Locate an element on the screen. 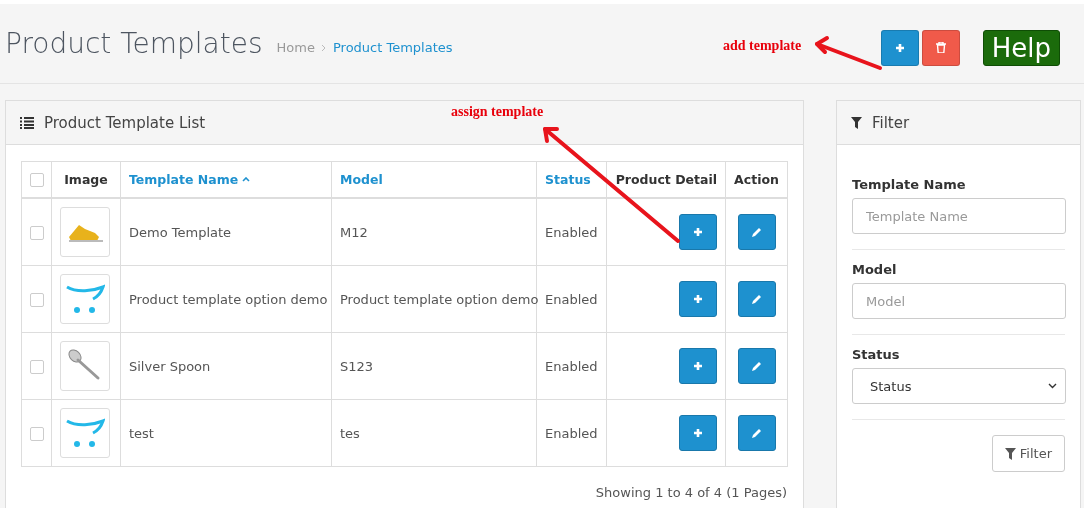  input-field: Model is located at coordinates (959, 301).